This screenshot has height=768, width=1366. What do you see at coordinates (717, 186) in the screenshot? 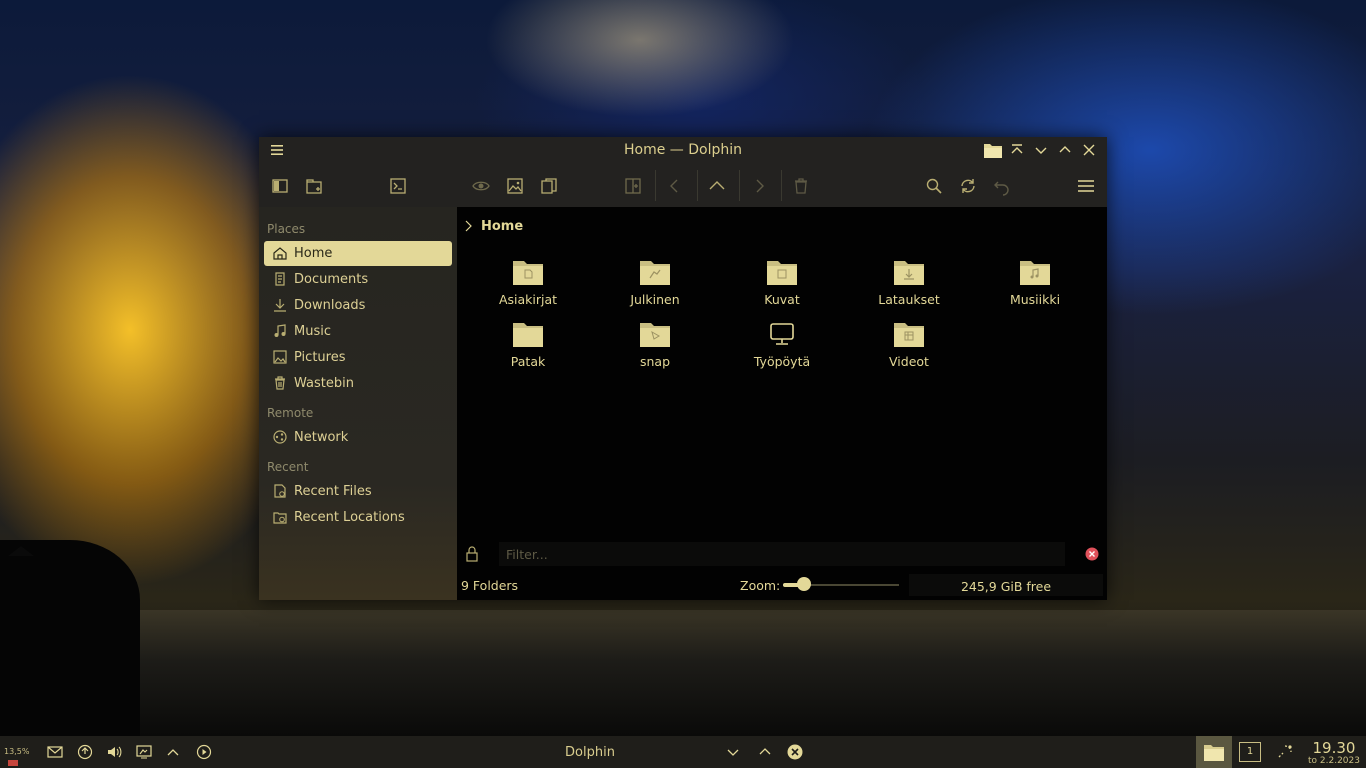
I see `up-icon` at bounding box center [717, 186].